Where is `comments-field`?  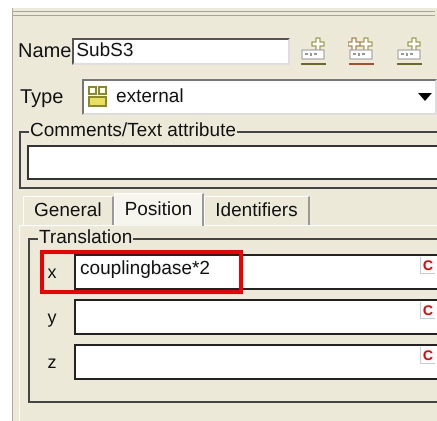
comments-field is located at coordinates (232, 162).